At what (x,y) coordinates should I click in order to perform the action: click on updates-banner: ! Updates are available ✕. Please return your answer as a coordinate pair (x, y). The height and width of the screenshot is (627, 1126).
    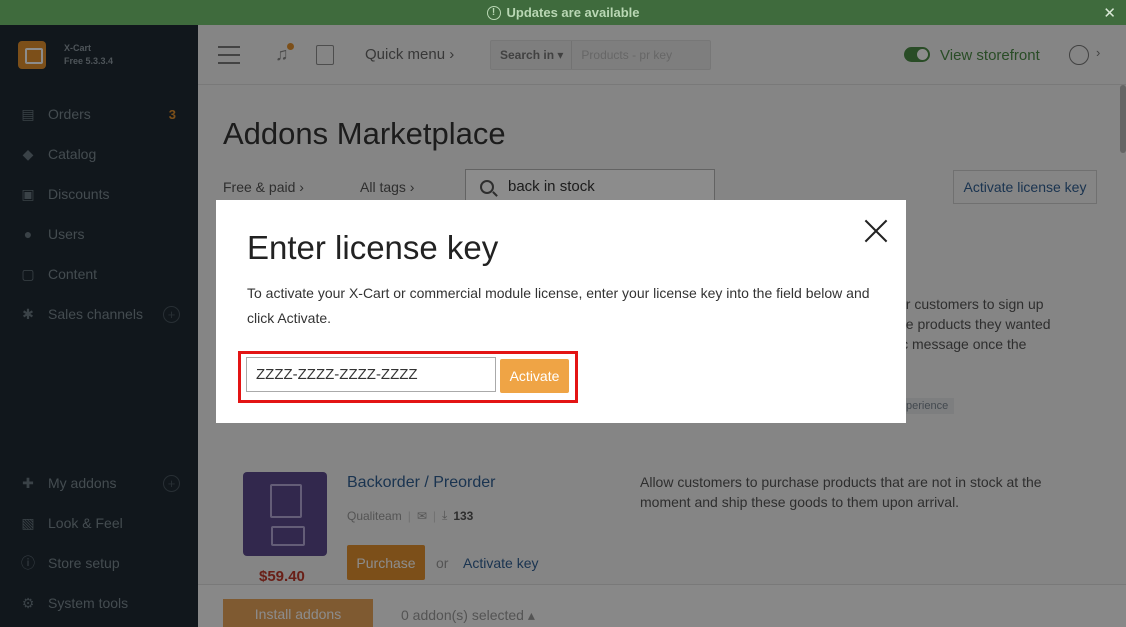
    Looking at the image, I should click on (563, 12).